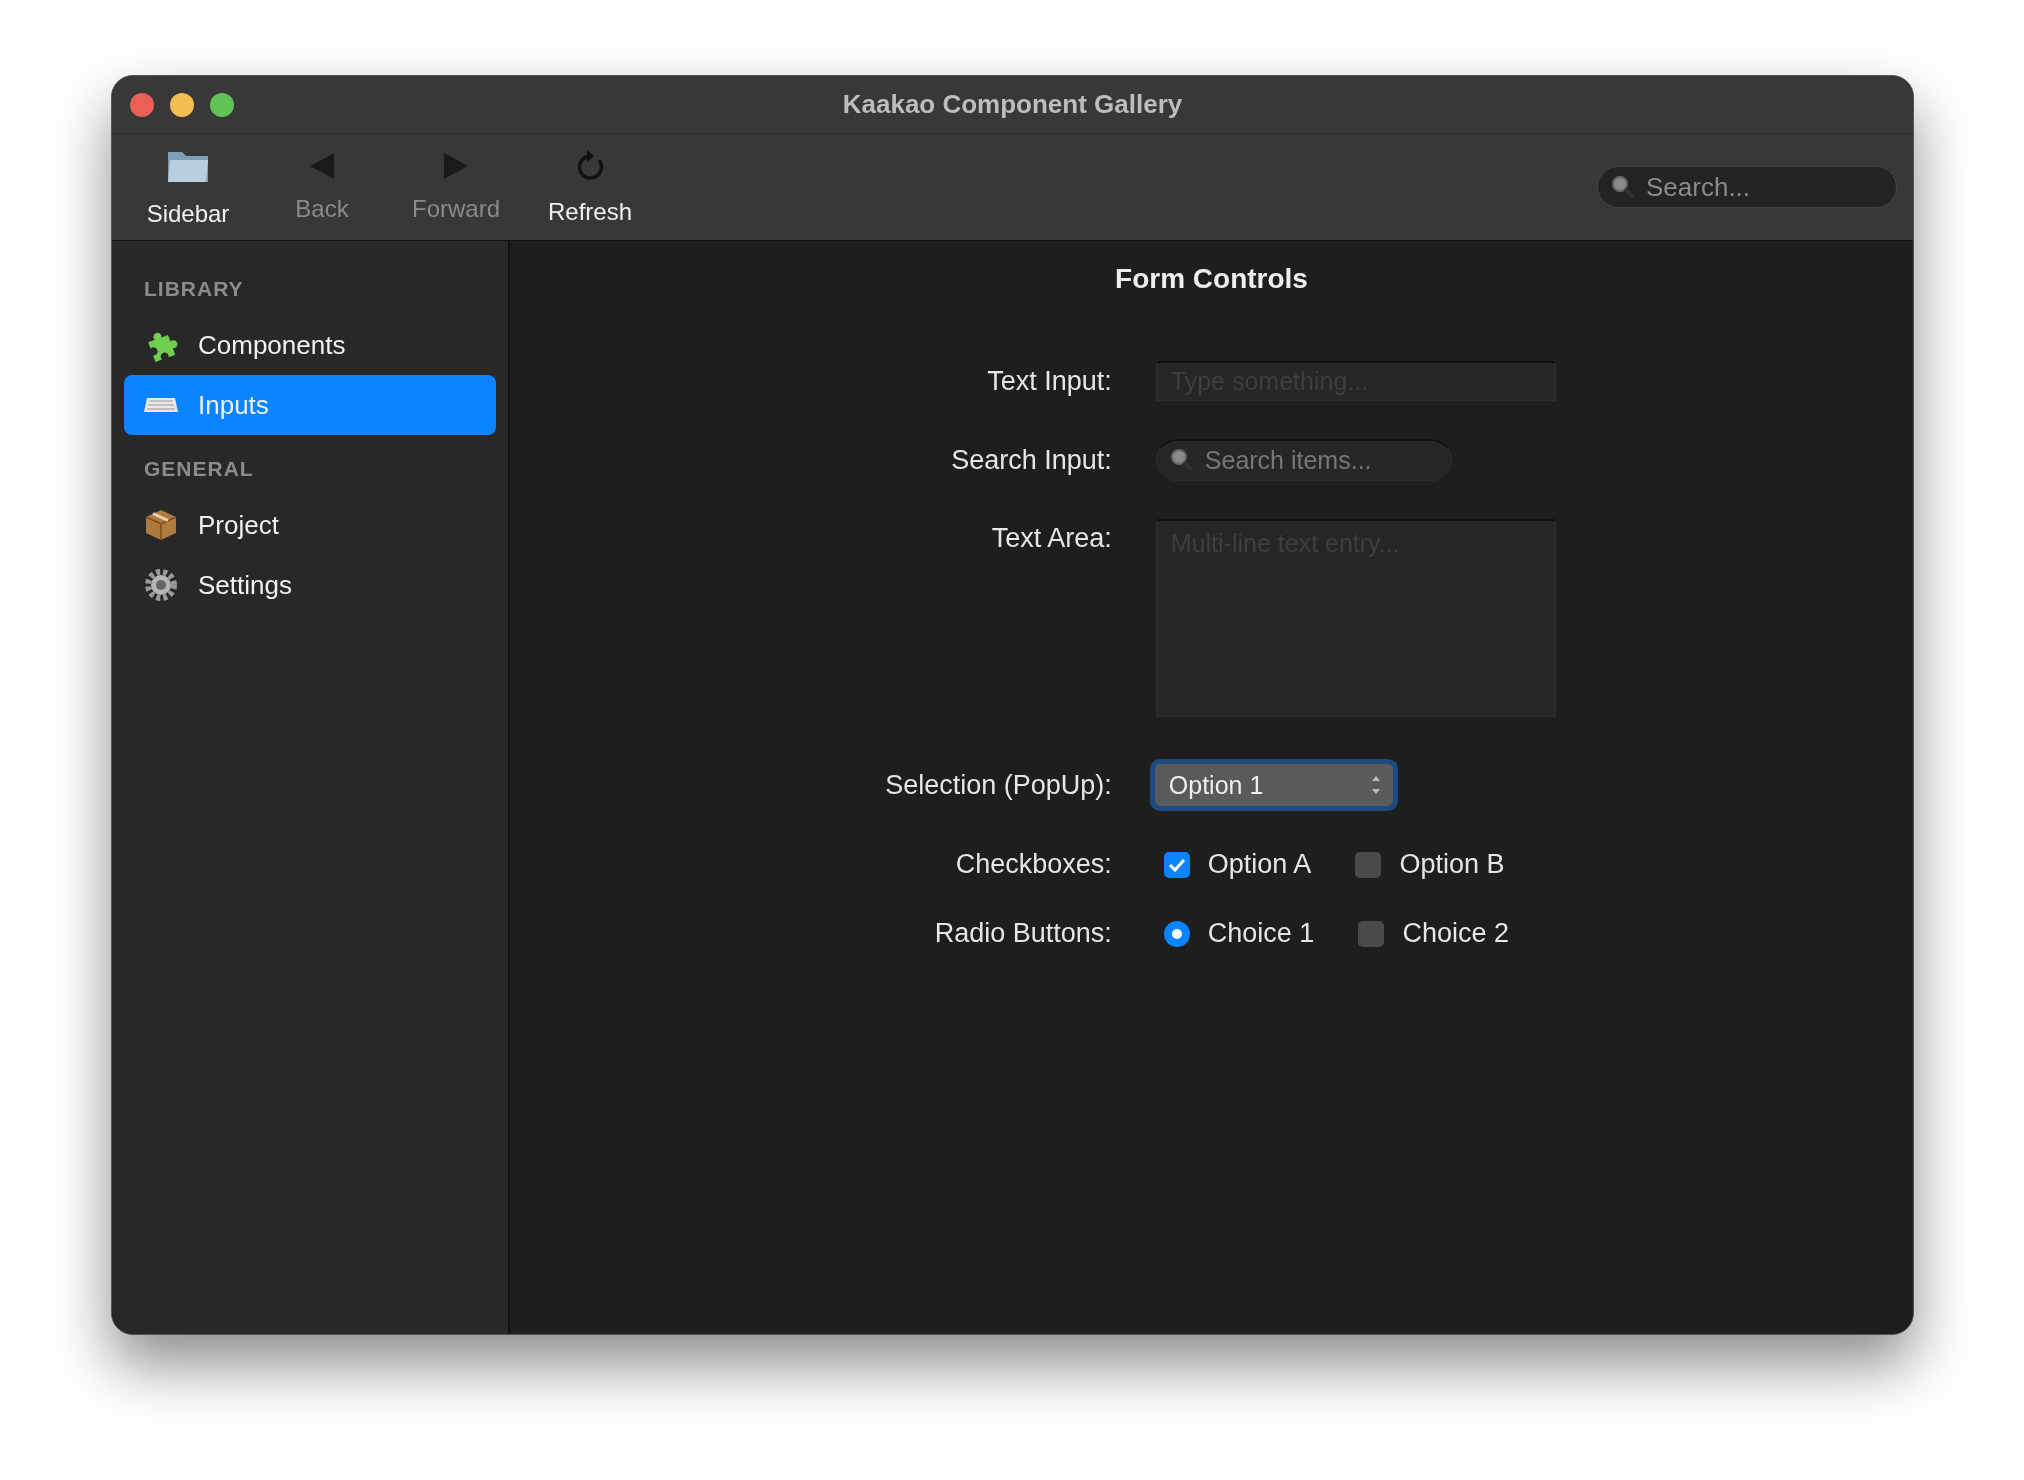 This screenshot has height=1480, width=2024. I want to click on field-label: Text Area:, so click(1051, 538).